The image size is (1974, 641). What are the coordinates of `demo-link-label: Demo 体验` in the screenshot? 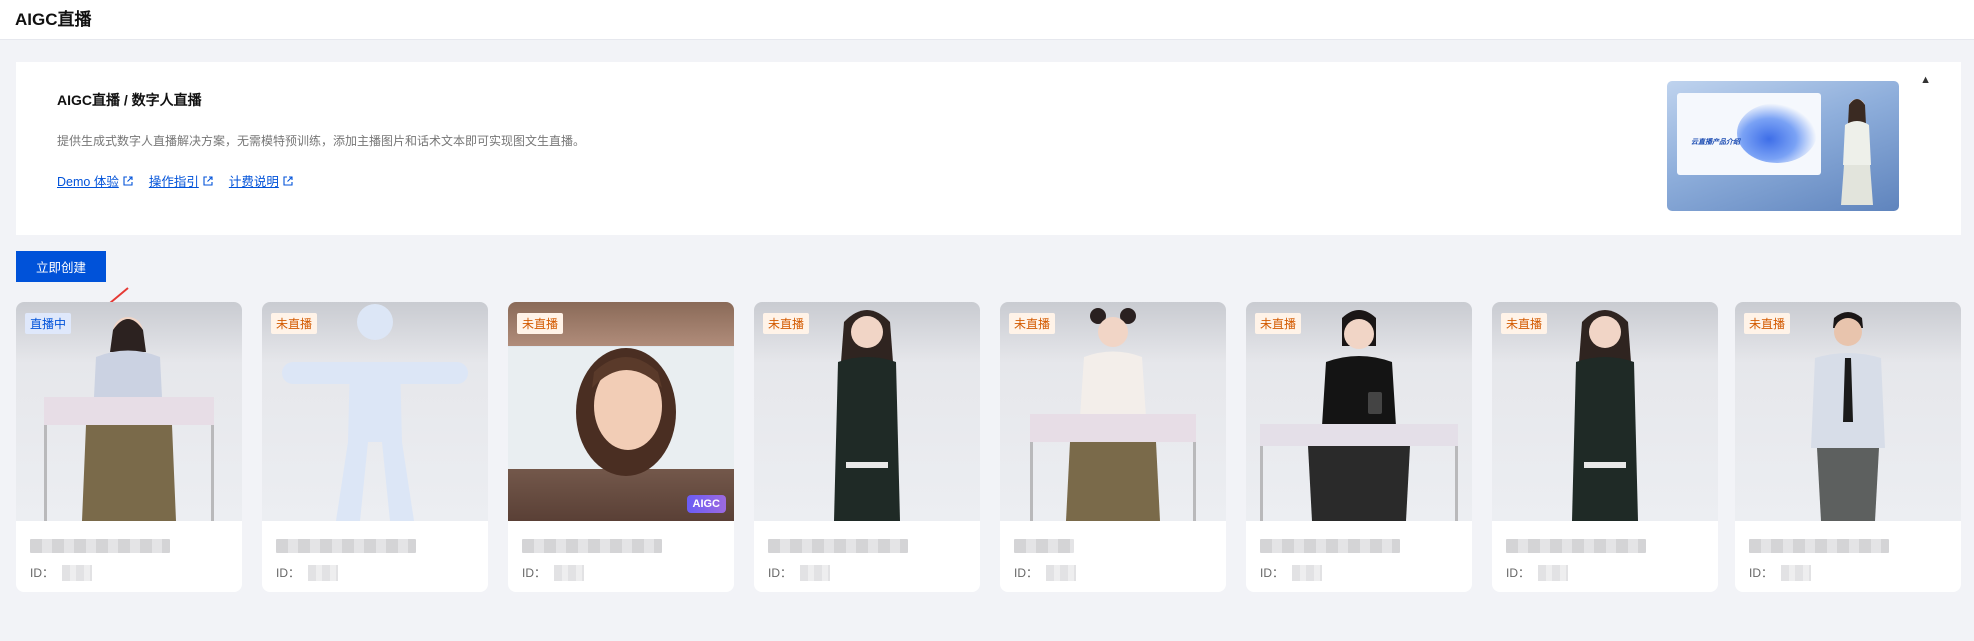 It's located at (88, 182).